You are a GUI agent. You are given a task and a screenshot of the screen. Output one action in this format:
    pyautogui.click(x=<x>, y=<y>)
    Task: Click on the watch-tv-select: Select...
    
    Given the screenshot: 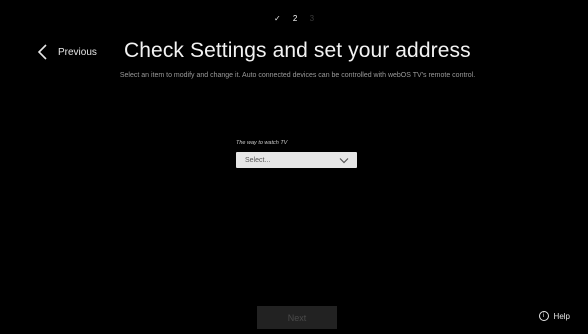 What is the action you would take?
    pyautogui.click(x=296, y=160)
    